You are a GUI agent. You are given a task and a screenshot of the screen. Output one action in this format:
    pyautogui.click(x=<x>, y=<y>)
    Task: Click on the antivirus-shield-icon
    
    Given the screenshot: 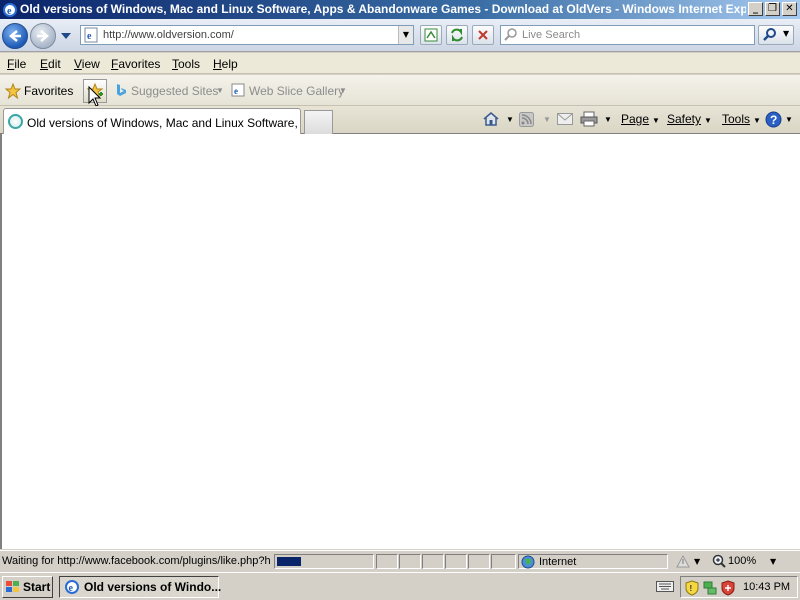 What is the action you would take?
    pyautogui.click(x=728, y=588)
    